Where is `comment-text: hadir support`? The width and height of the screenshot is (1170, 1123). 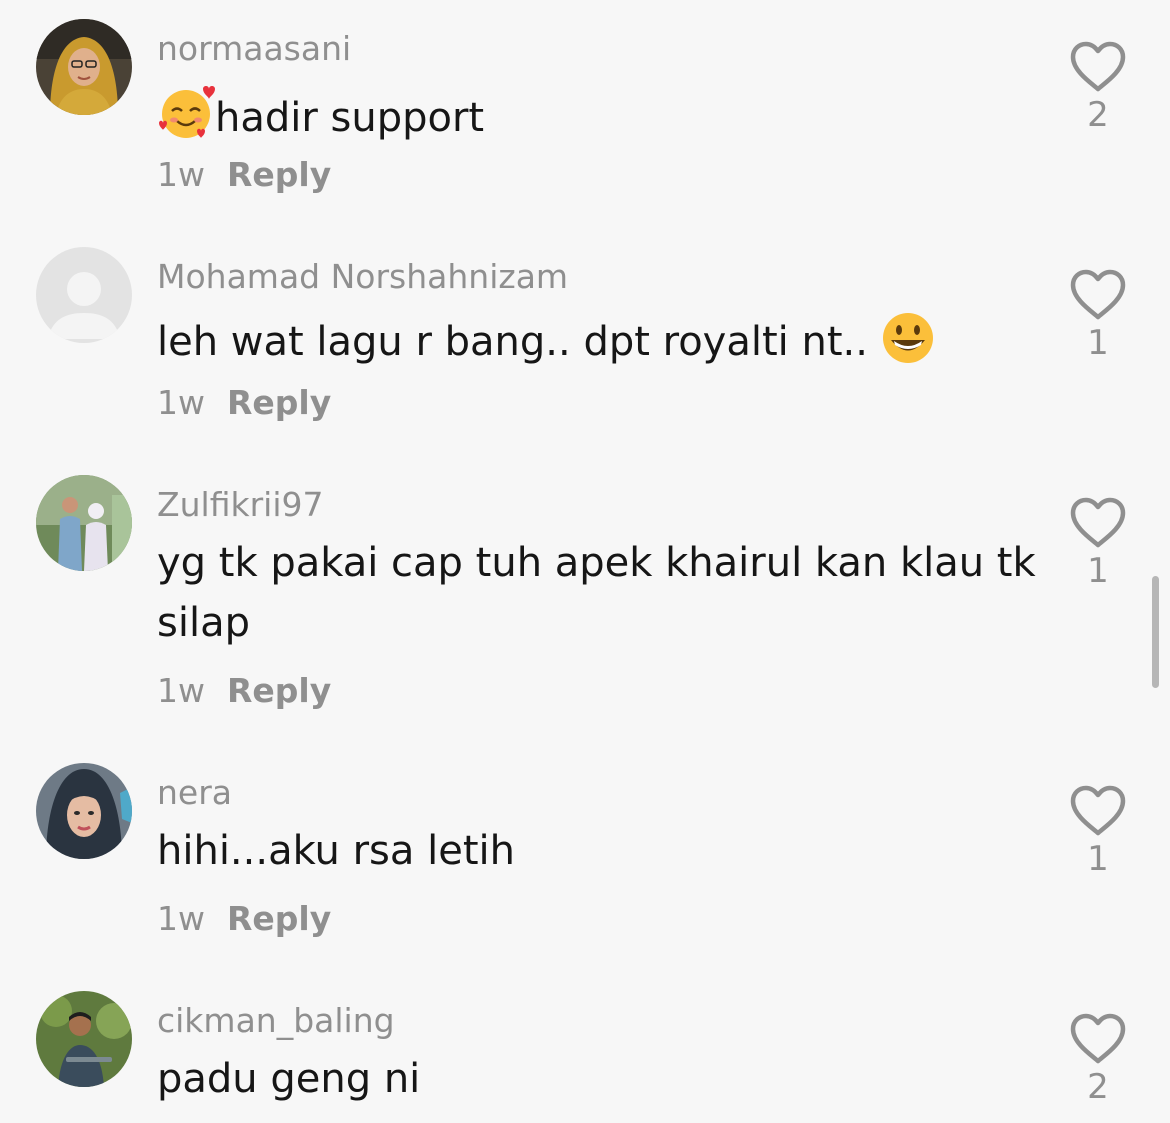 comment-text: hadir support is located at coordinates (597, 120).